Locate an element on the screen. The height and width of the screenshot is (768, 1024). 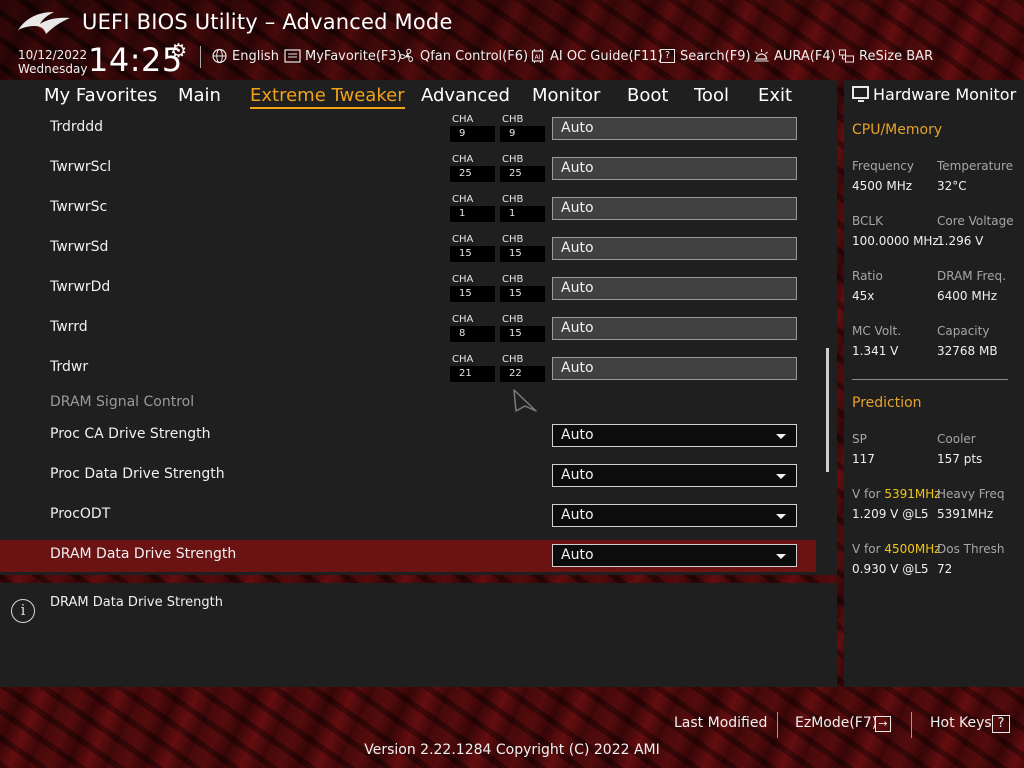
setting-label: Trdwr is located at coordinates (69, 367).